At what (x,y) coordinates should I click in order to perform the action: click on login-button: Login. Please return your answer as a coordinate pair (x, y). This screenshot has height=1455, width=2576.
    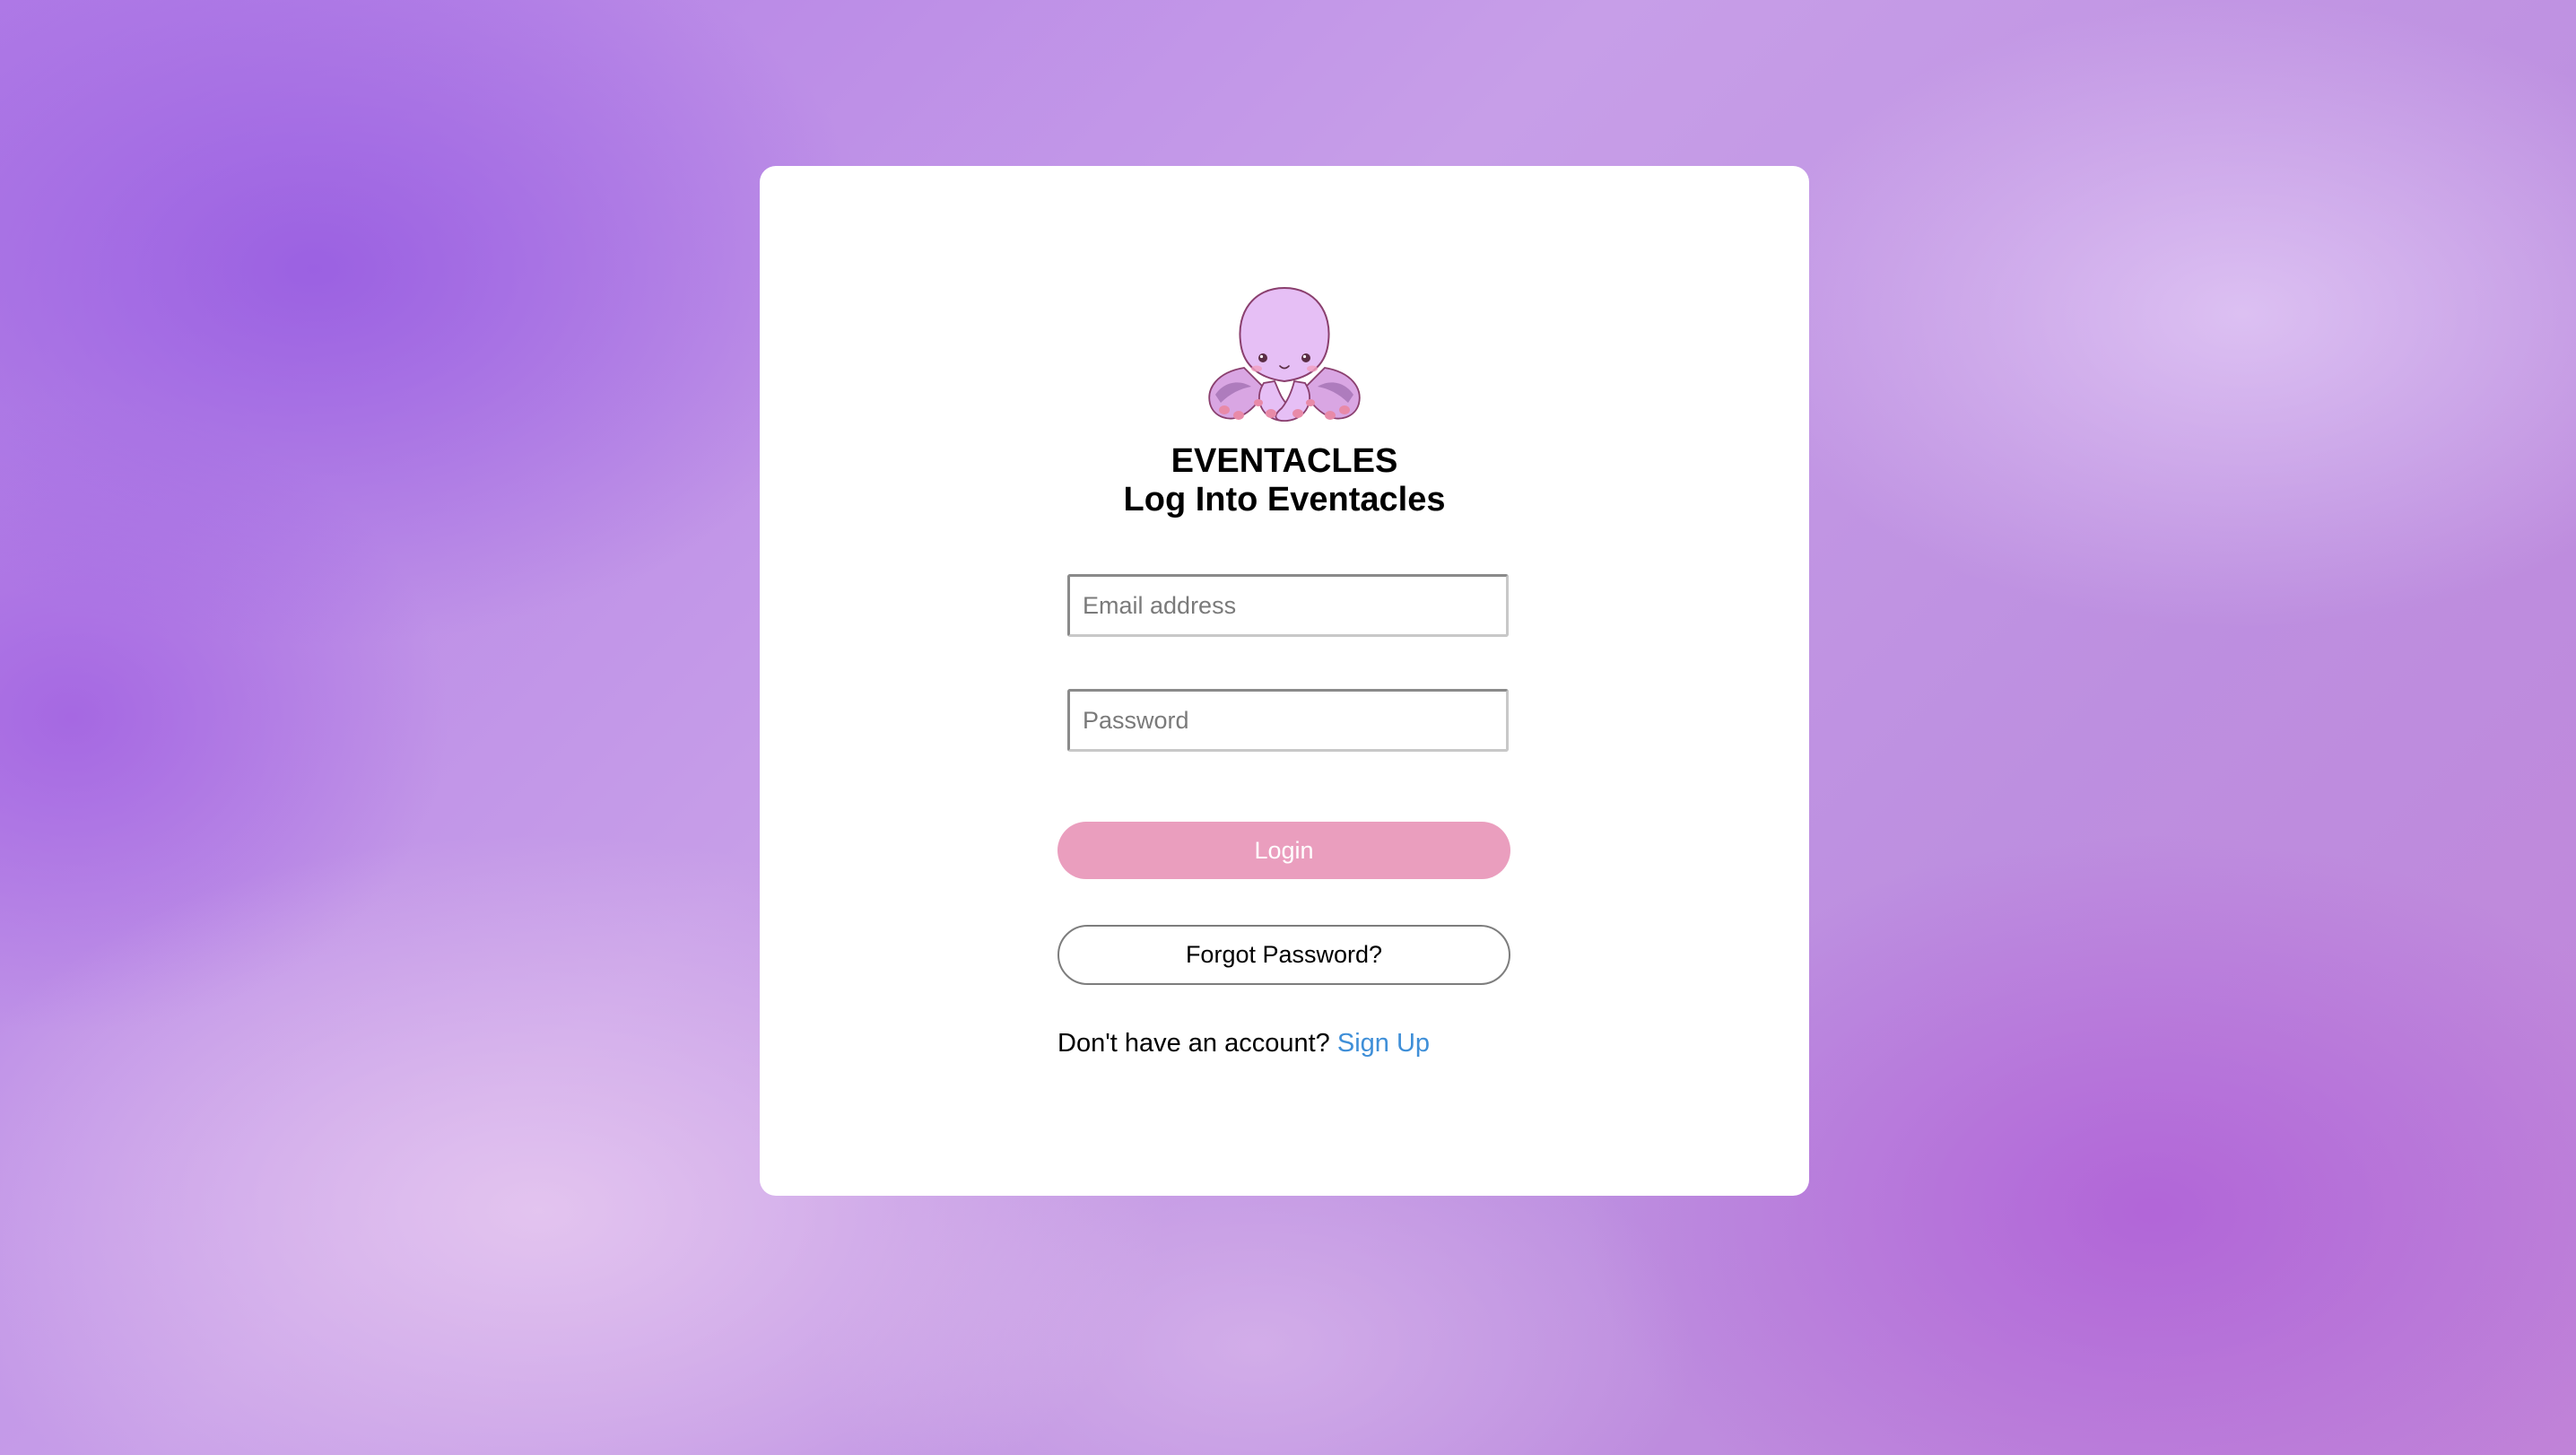
    Looking at the image, I should click on (1283, 850).